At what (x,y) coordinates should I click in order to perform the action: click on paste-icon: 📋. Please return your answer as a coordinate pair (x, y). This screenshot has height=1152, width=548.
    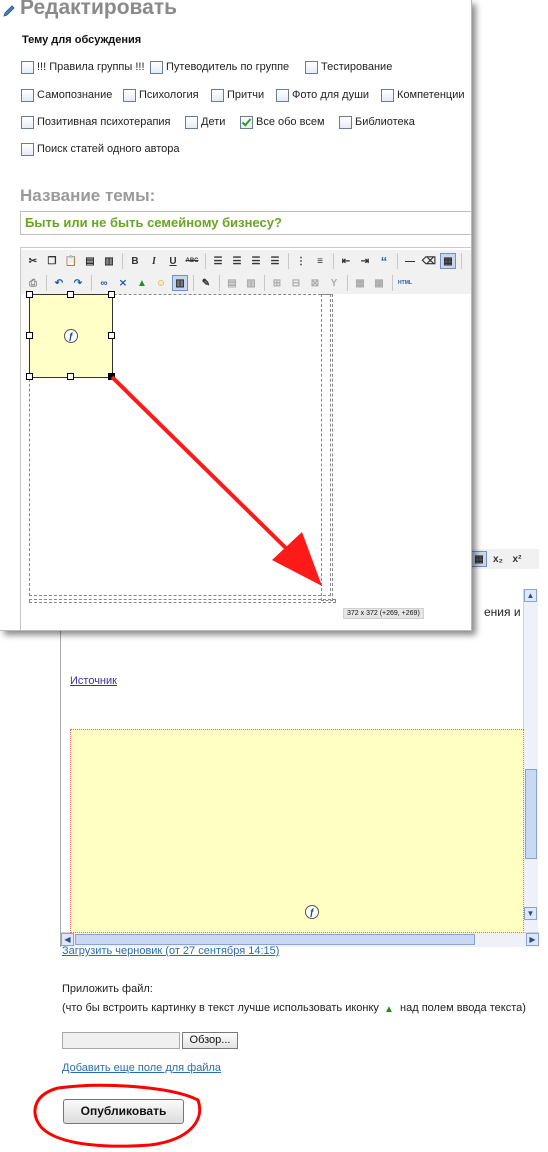
    Looking at the image, I should click on (71, 261).